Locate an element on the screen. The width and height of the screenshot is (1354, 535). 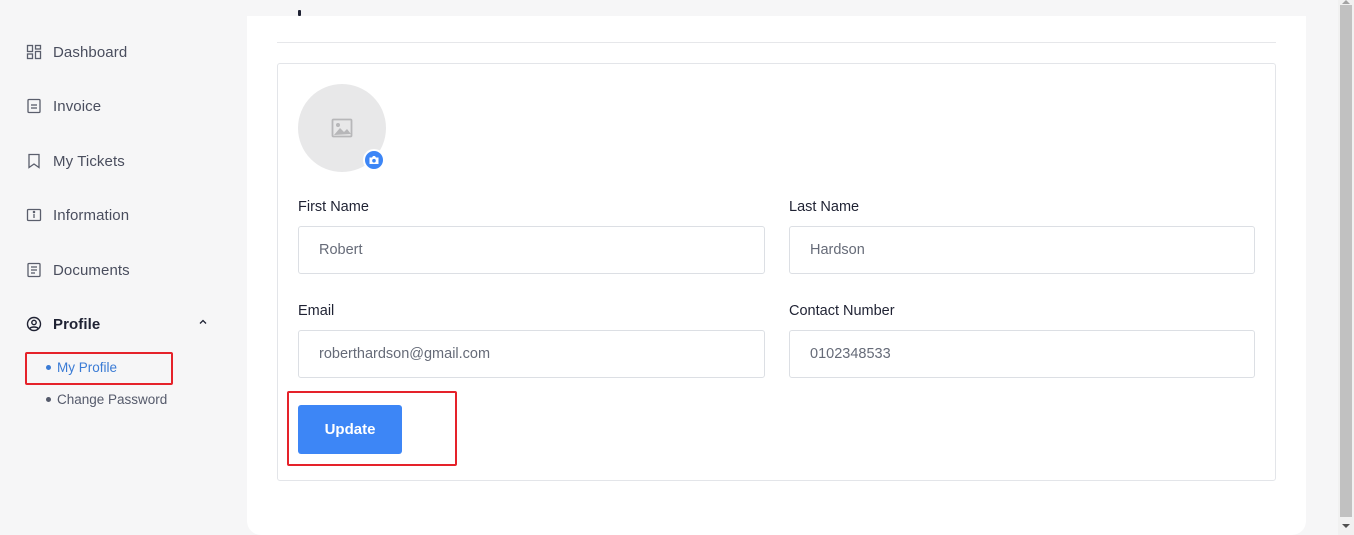
sidebar-item-dashboard: Dashboard is located at coordinates (76, 52).